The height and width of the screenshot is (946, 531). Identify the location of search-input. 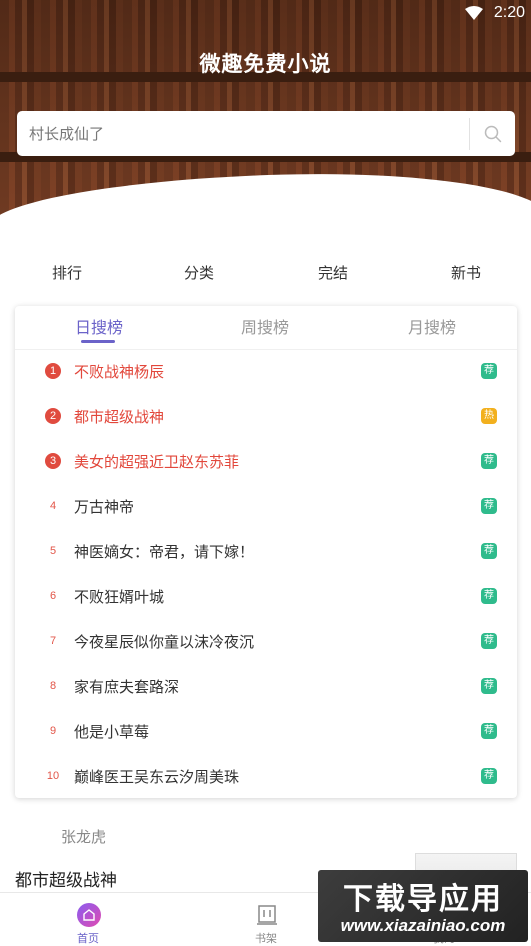
(243, 133).